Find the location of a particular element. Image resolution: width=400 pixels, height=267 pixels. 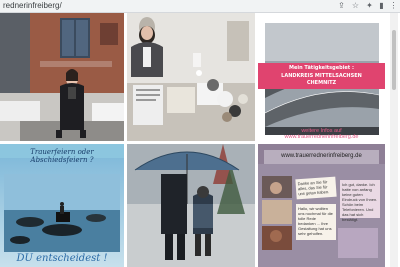

photo-tile-building is located at coordinates (62, 77).